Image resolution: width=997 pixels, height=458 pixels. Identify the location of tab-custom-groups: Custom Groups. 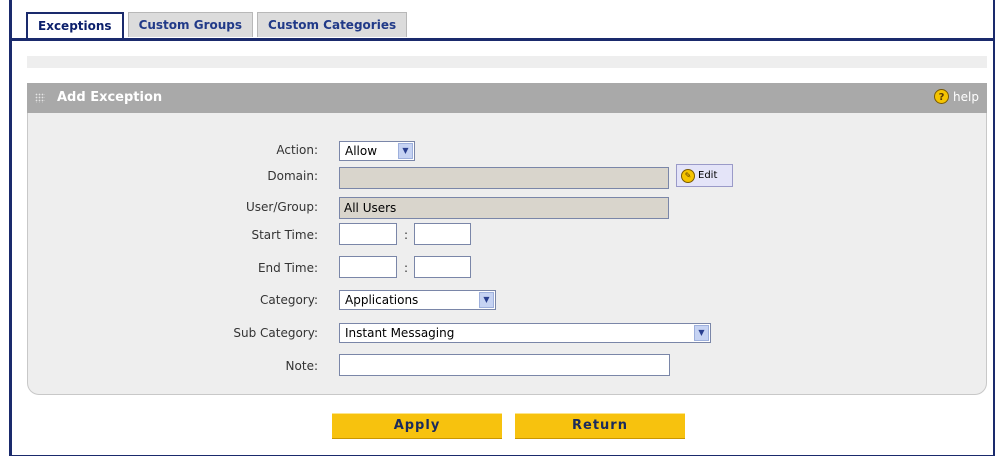
(190, 24).